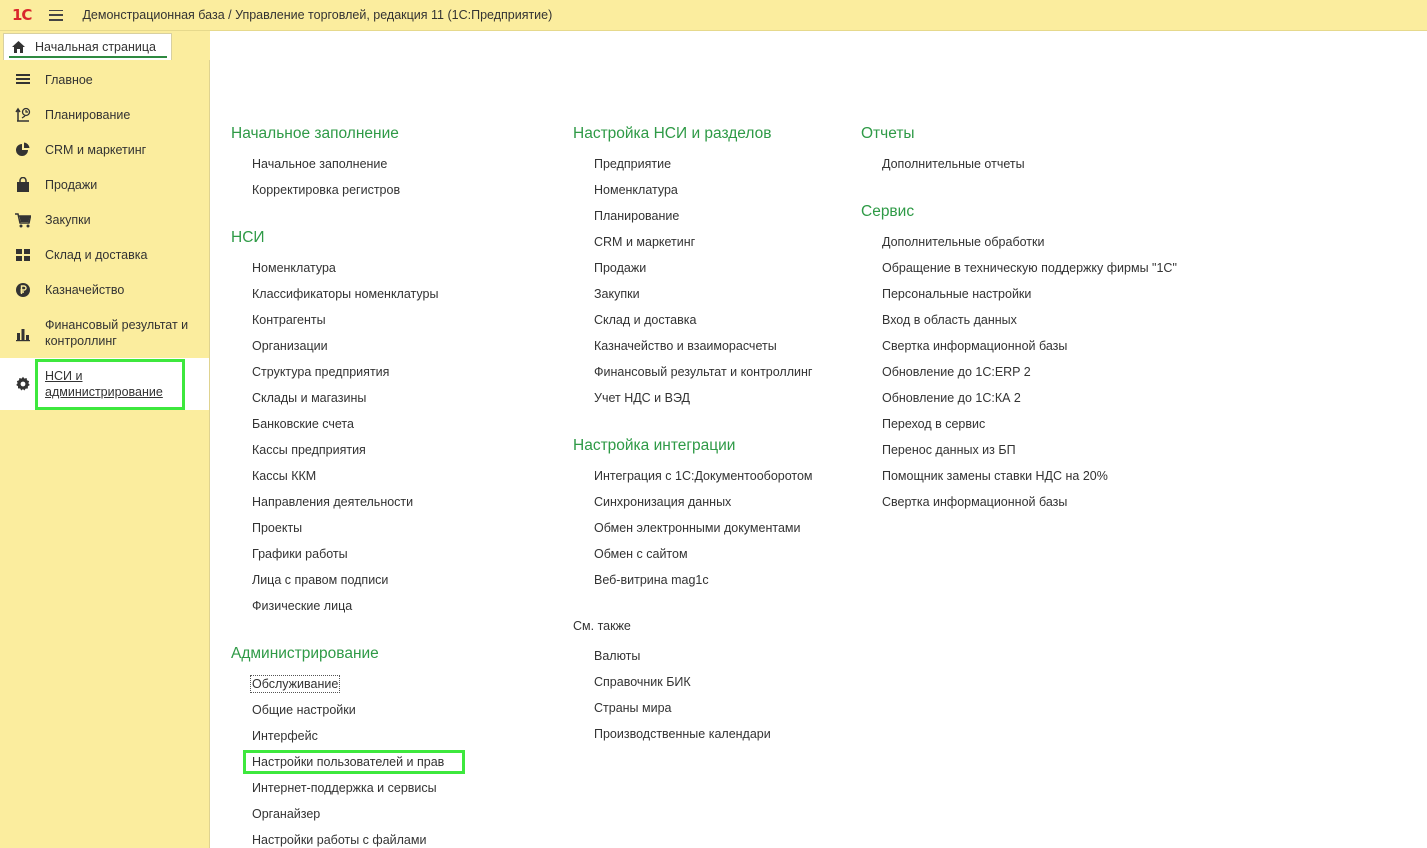 Image resolution: width=1427 pixels, height=848 pixels. Describe the element at coordinates (888, 134) in the screenshot. I see `section-heading-reports: Отчеты` at that location.